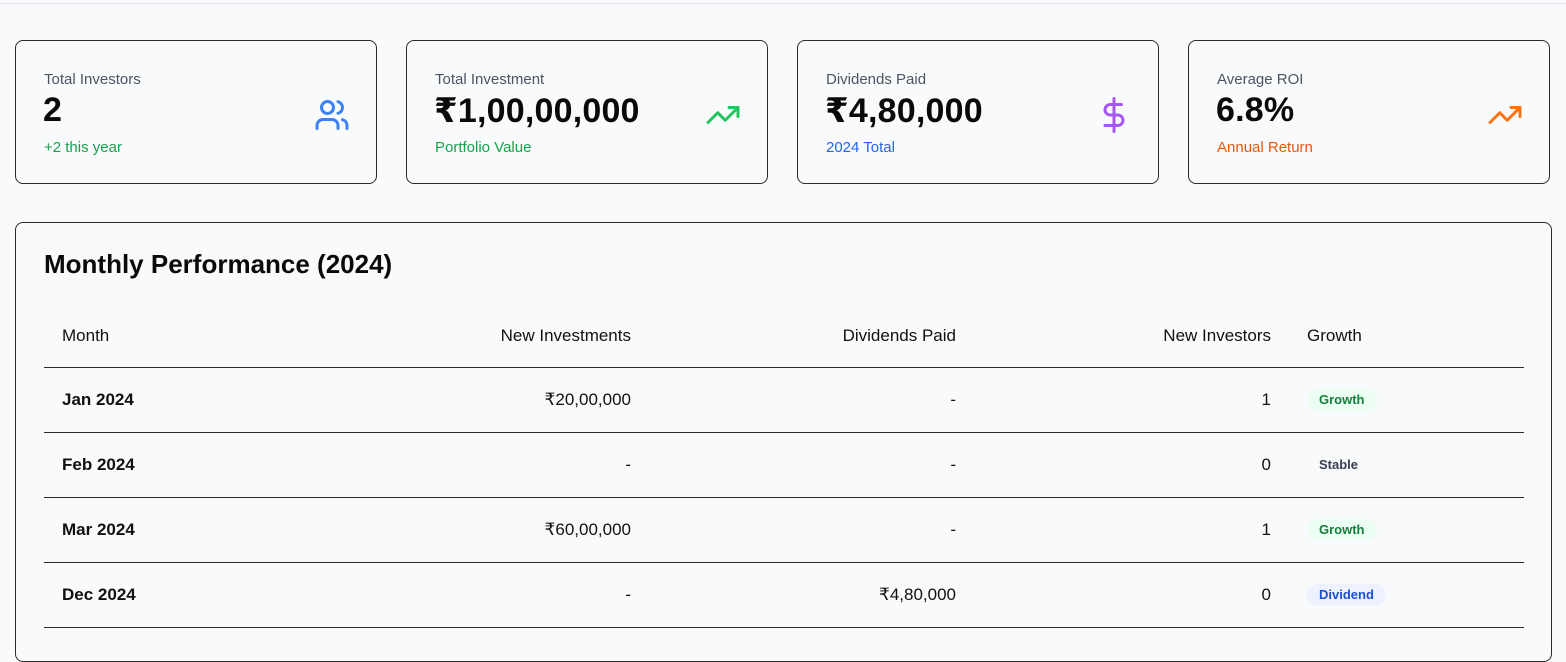 The width and height of the screenshot is (1566, 662). I want to click on panel-title: Monthly Performance (2024), so click(218, 264).